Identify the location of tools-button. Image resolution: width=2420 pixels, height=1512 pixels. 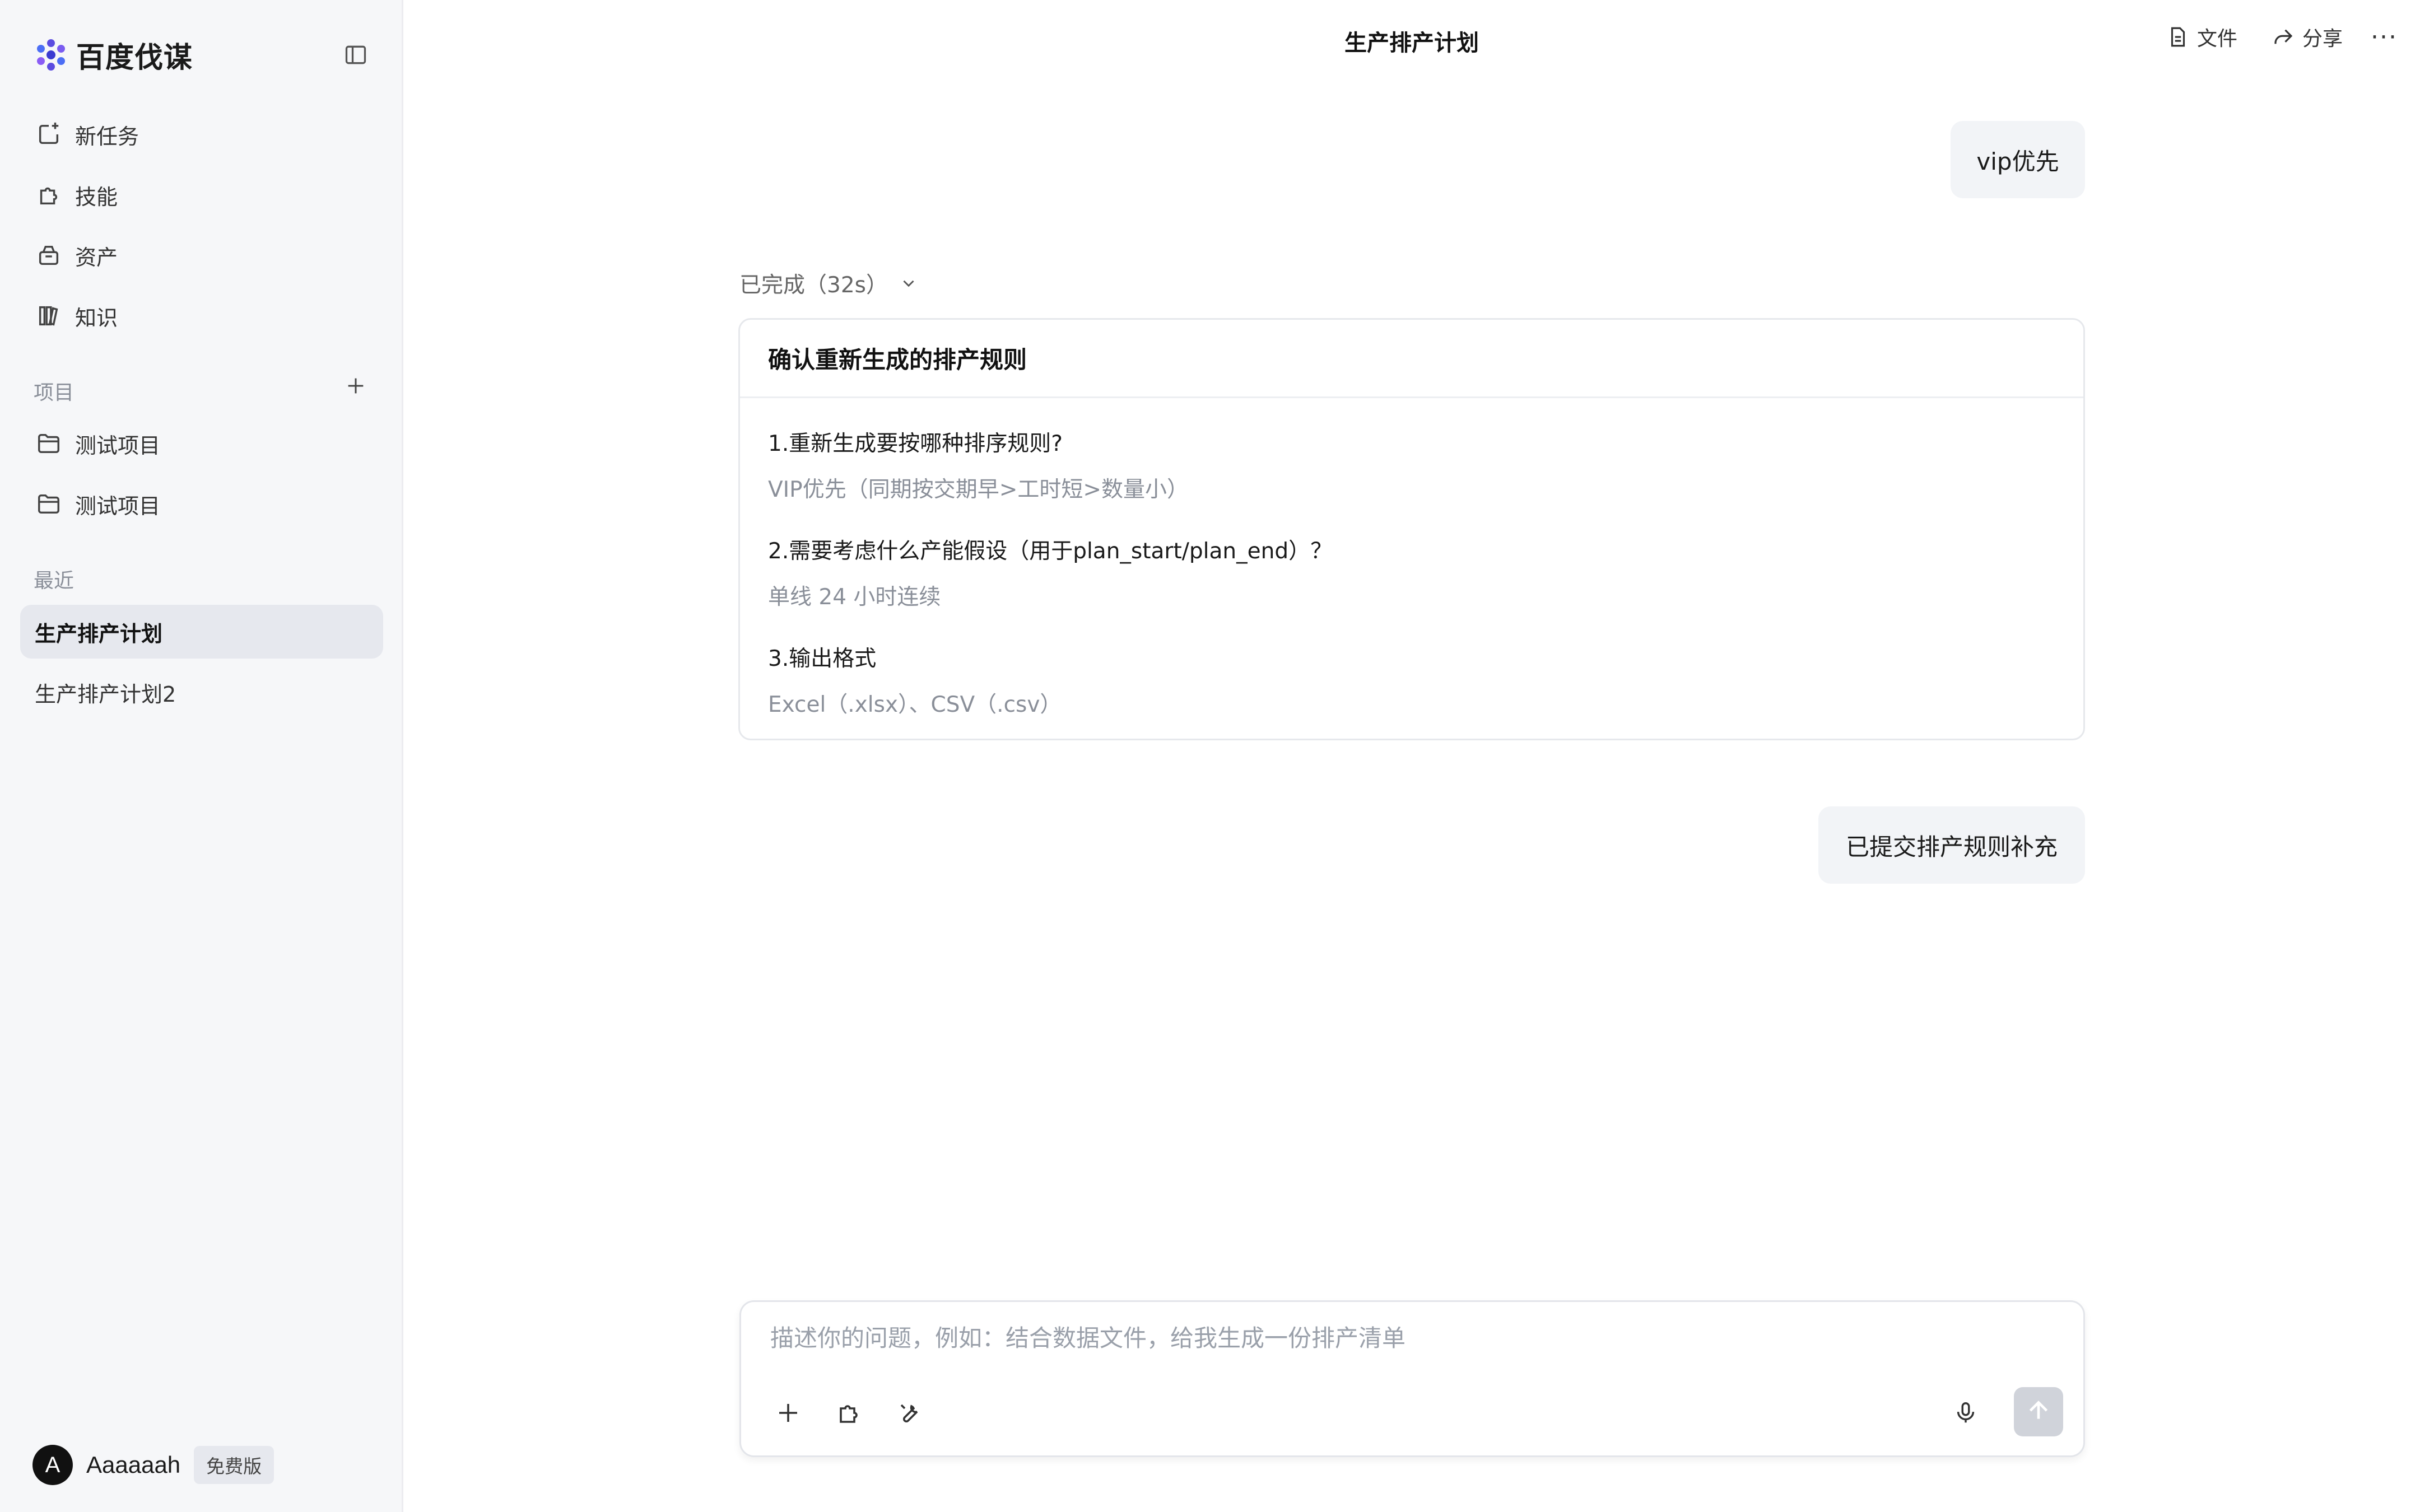
(909, 1414).